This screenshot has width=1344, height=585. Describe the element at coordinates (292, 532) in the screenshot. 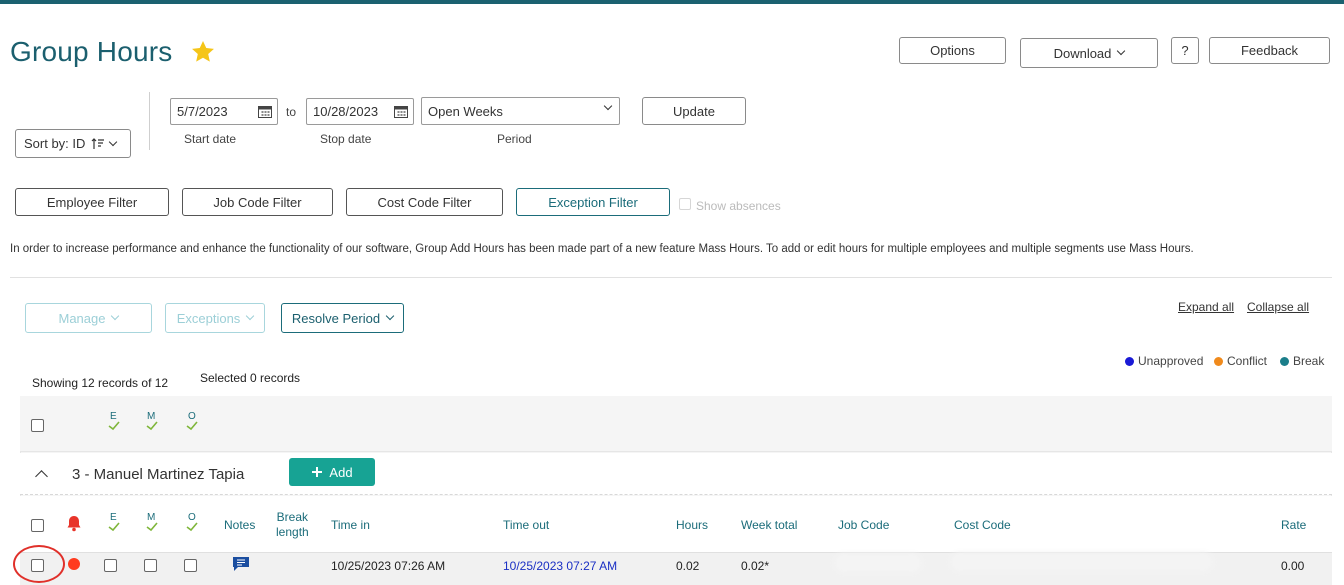

I see `break-header-line2: length` at that location.